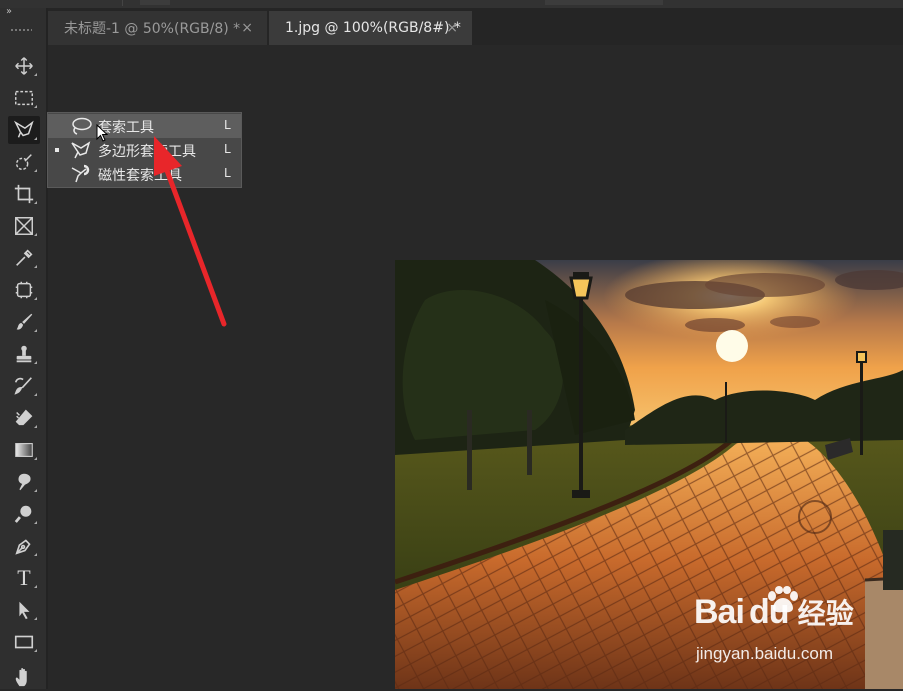 This screenshot has height=691, width=903. I want to click on rect-marquee-icon, so click(24, 98).